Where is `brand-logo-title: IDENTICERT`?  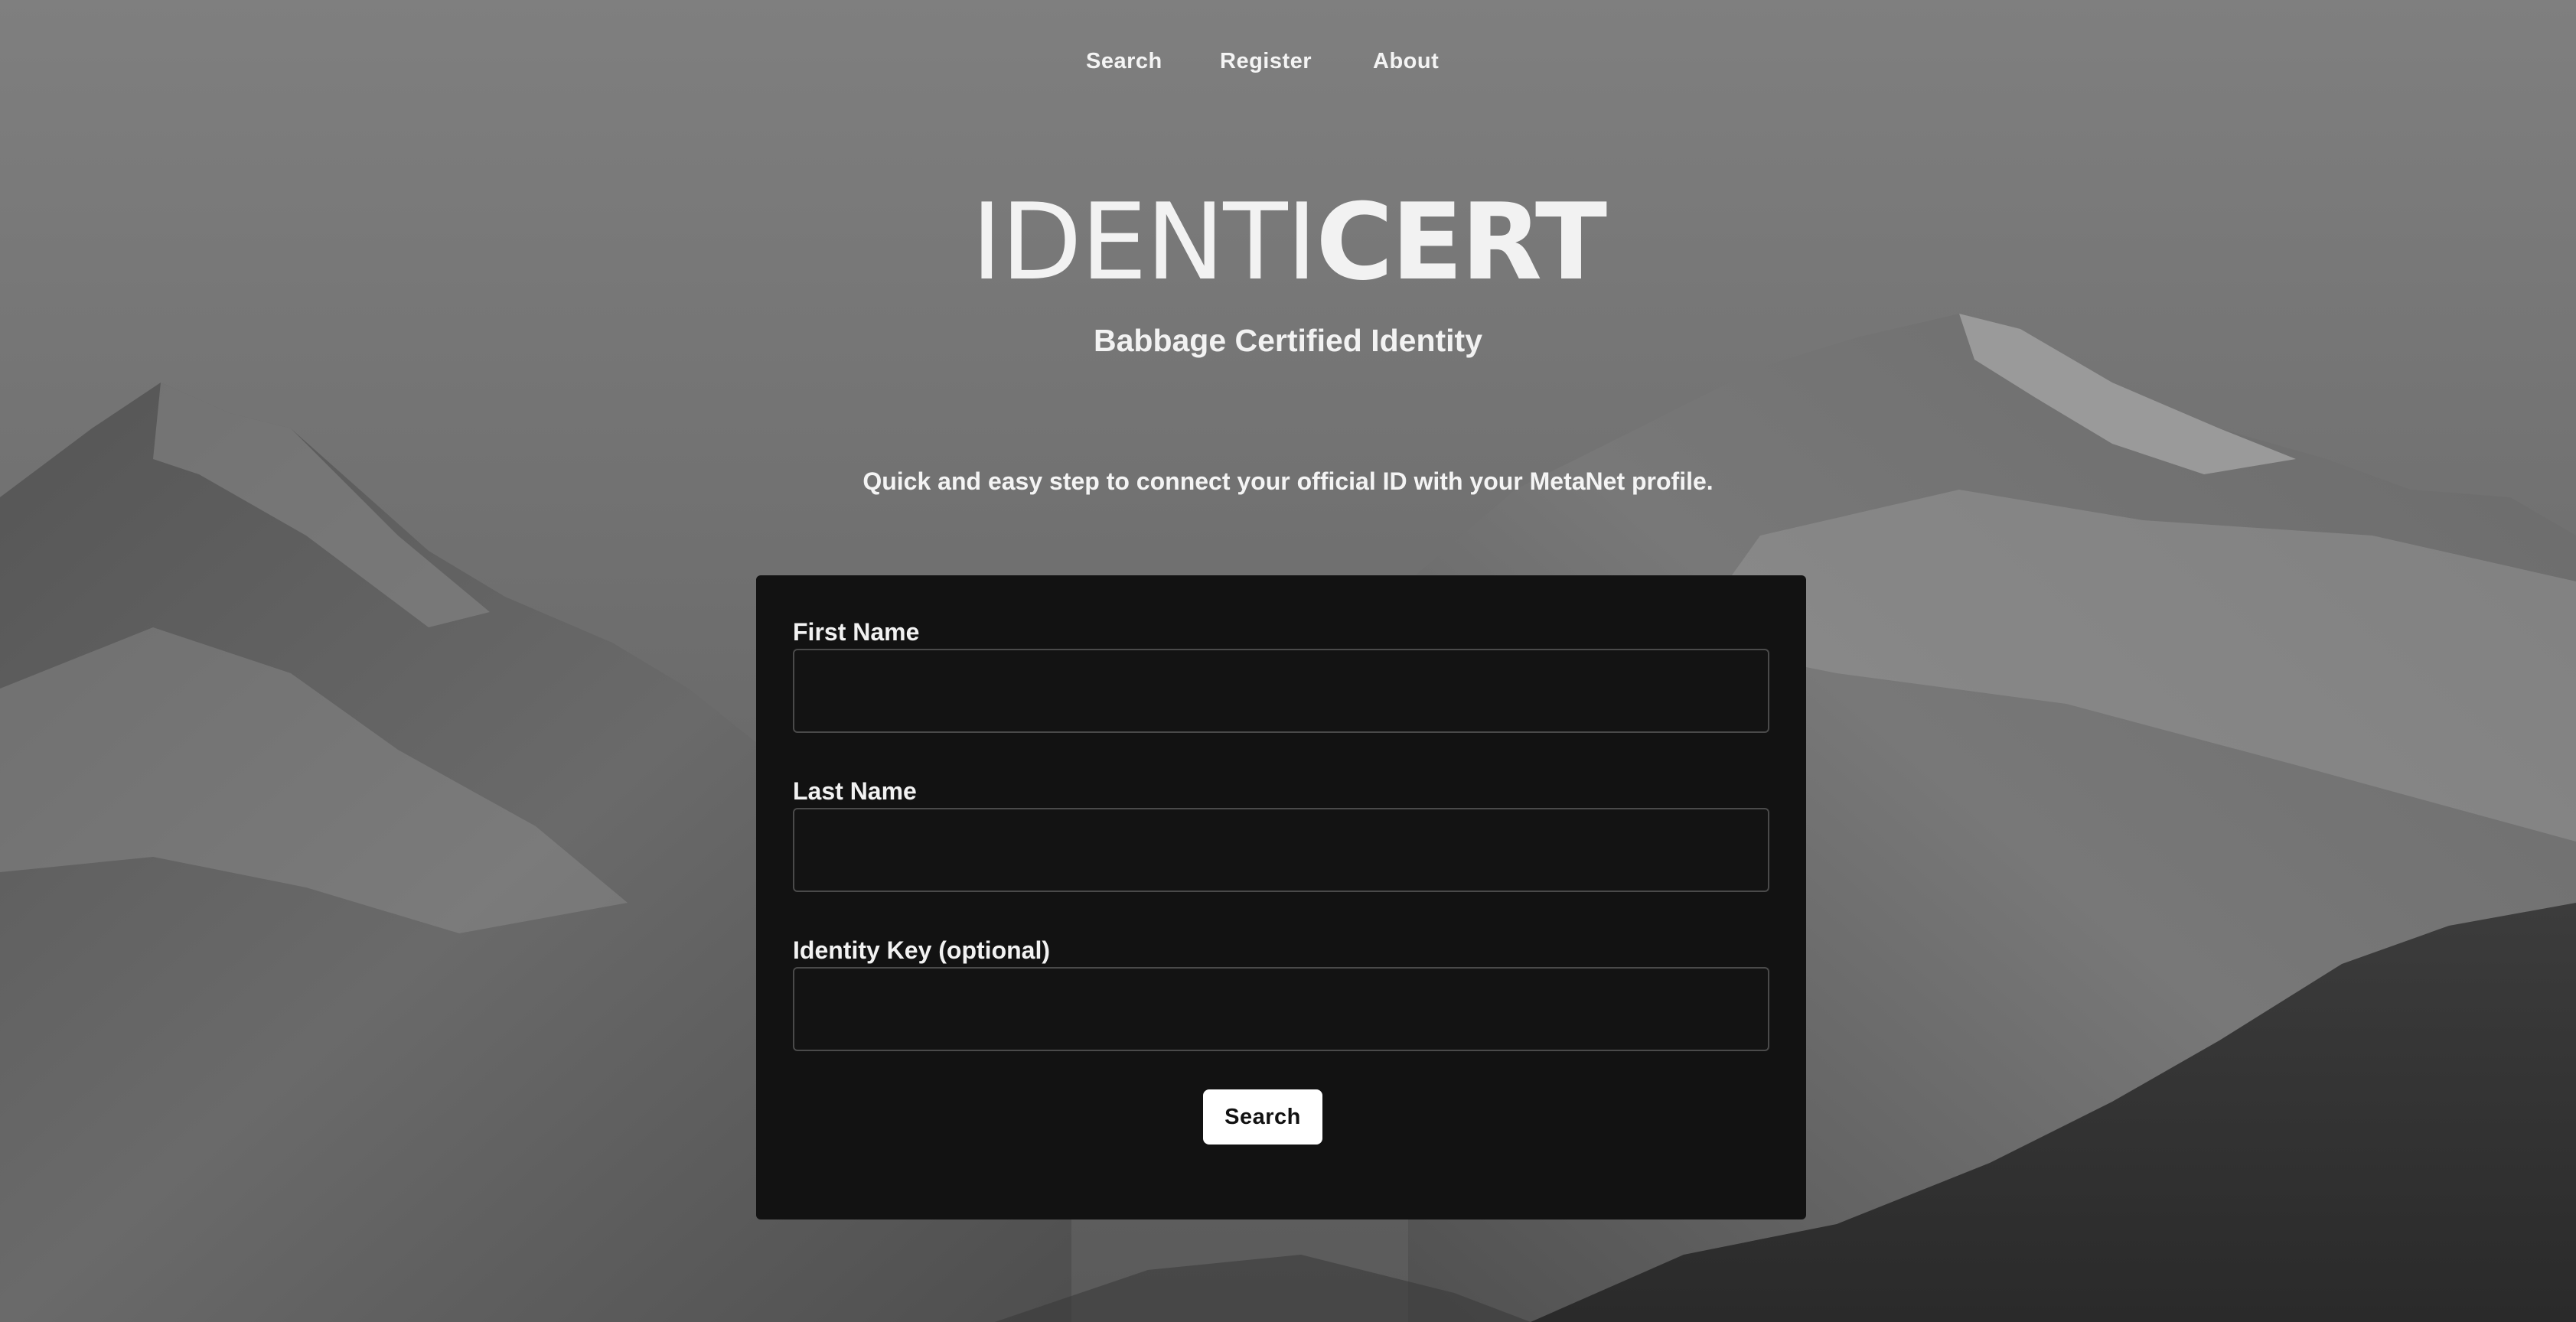 brand-logo-title: IDENTICERT is located at coordinates (1288, 240).